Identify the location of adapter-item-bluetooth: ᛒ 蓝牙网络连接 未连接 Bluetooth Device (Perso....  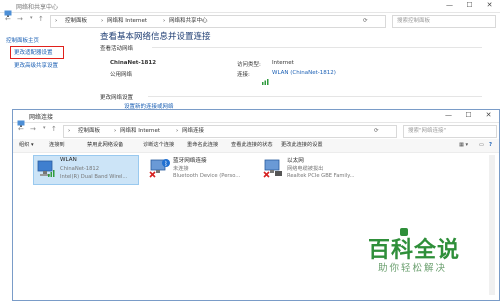
(199, 169).